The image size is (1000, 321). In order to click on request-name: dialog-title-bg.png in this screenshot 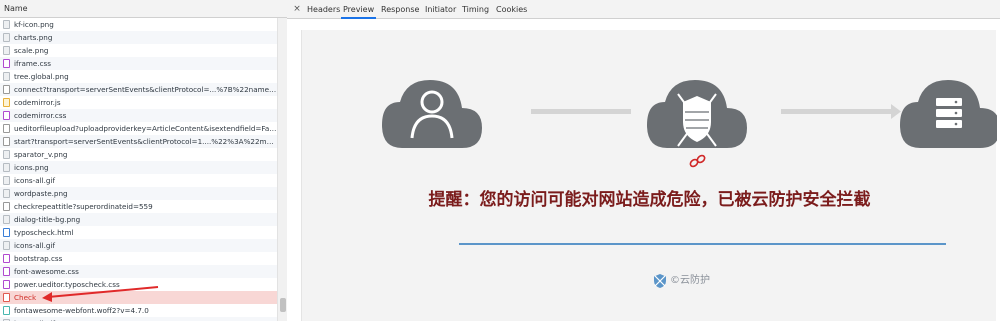, I will do `click(47, 219)`.